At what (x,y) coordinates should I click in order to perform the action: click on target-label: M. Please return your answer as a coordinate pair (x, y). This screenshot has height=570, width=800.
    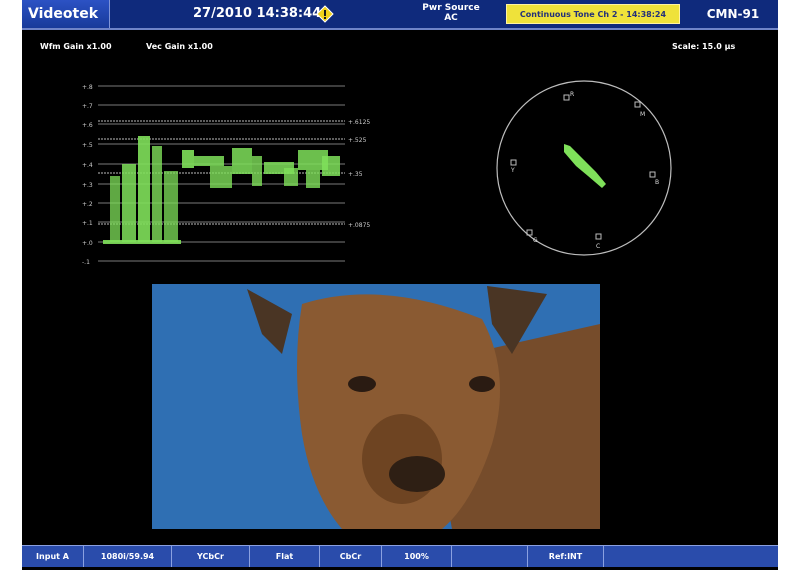
    Looking at the image, I should click on (642, 114).